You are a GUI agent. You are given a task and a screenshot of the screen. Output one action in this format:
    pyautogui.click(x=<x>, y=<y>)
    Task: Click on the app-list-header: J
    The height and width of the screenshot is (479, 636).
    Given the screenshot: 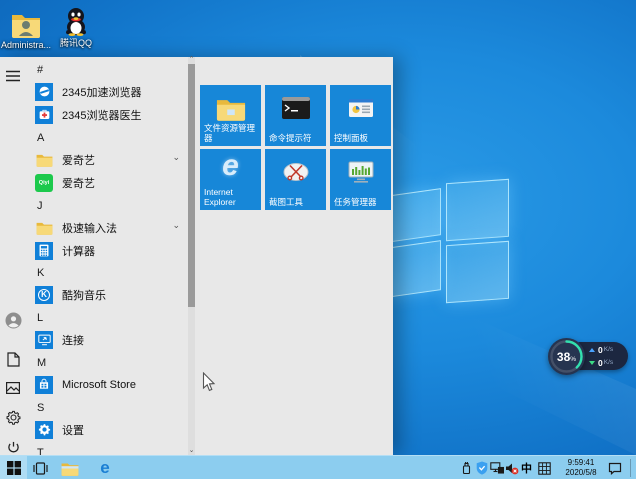 What is the action you would take?
    pyautogui.click(x=40, y=206)
    